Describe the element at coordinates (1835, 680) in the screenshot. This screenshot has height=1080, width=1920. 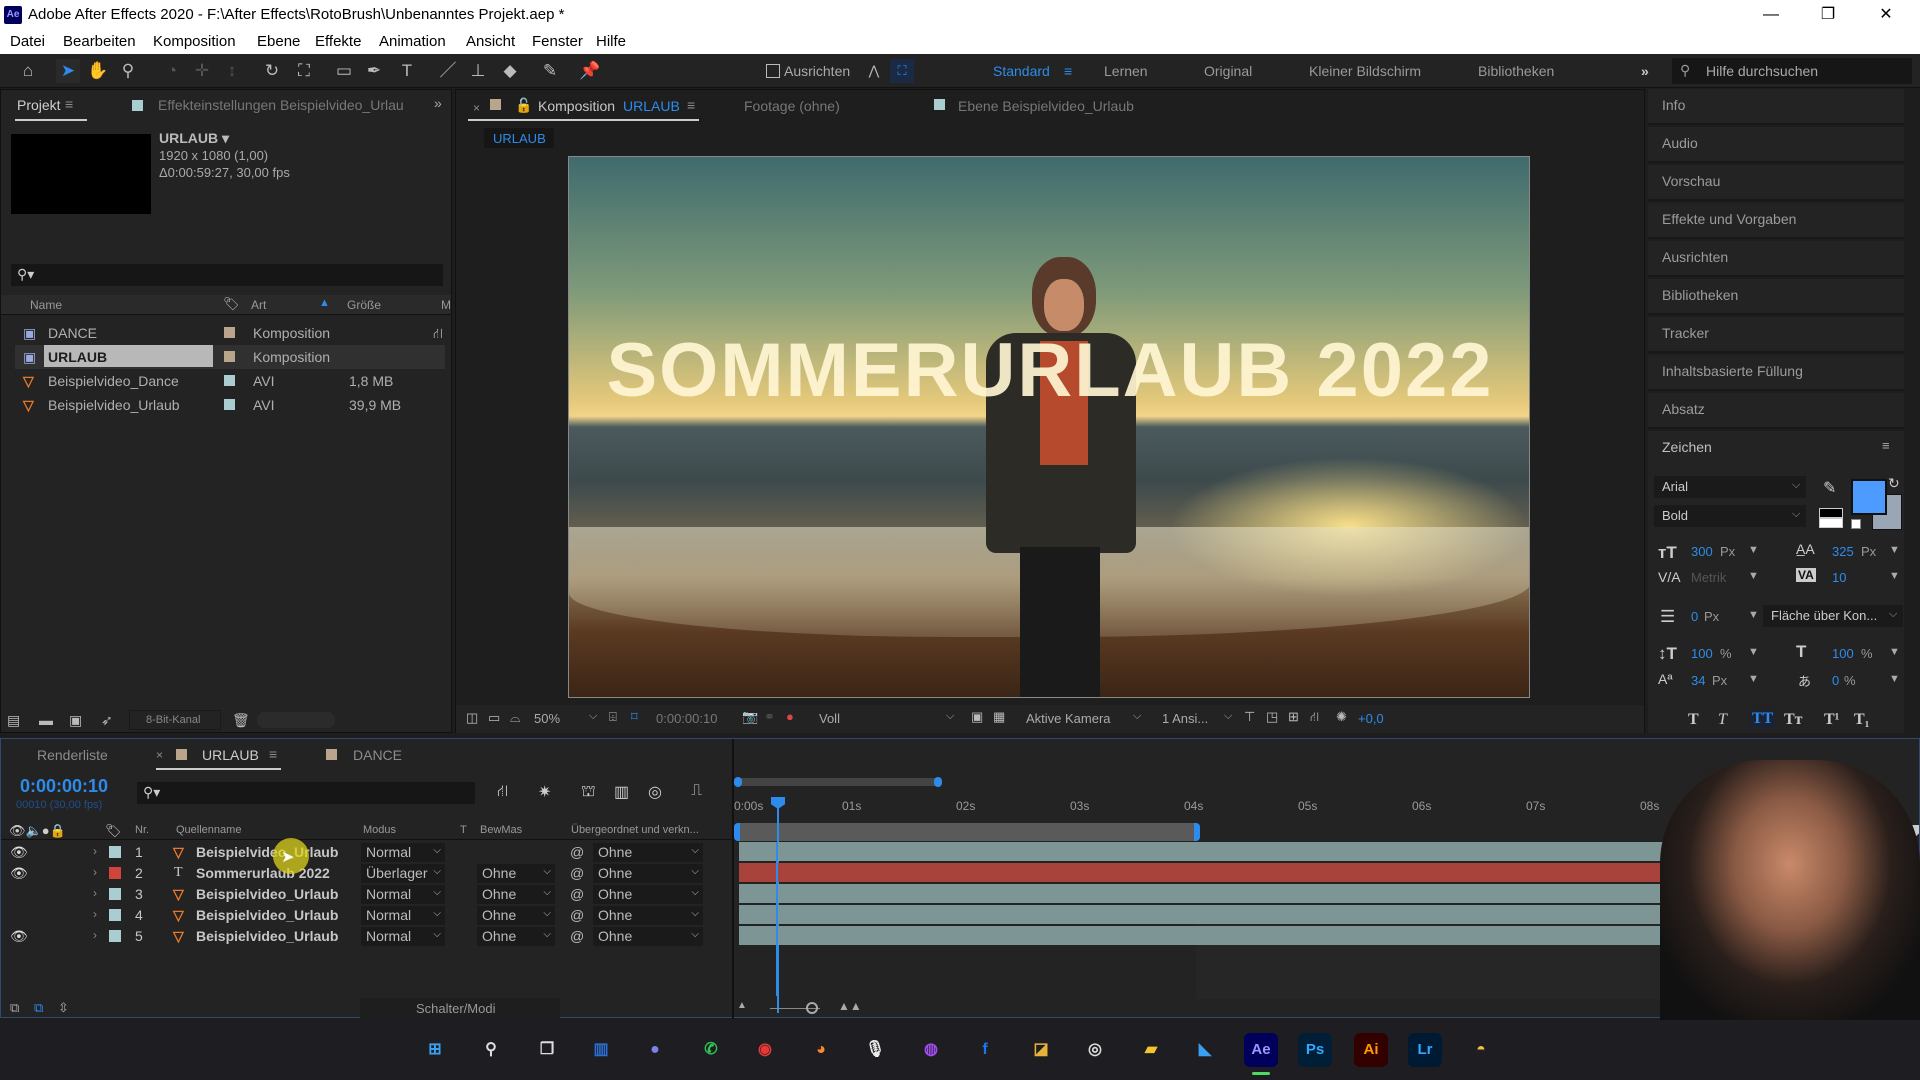
I see `tsume-value: 0` at that location.